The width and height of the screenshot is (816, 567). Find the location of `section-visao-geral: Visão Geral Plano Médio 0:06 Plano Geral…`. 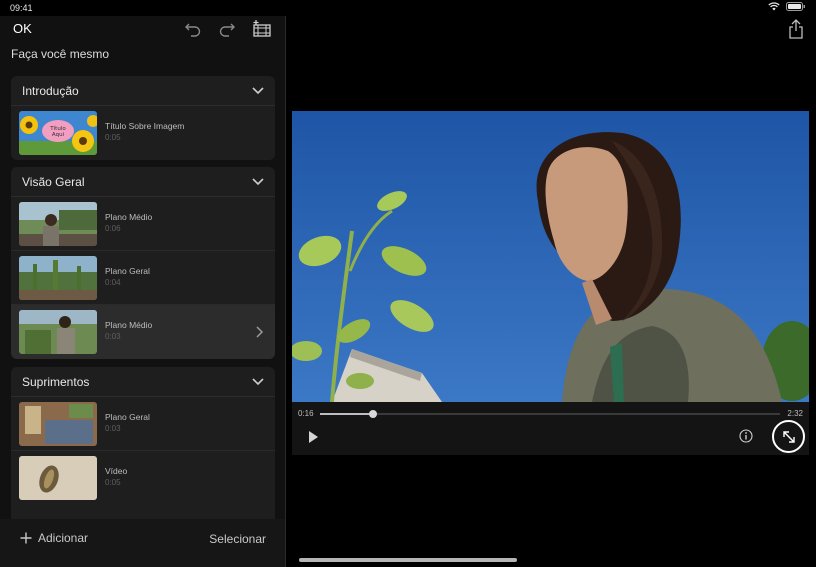

section-visao-geral: Visão Geral Plano Médio 0:06 Plano Geral… is located at coordinates (143, 263).